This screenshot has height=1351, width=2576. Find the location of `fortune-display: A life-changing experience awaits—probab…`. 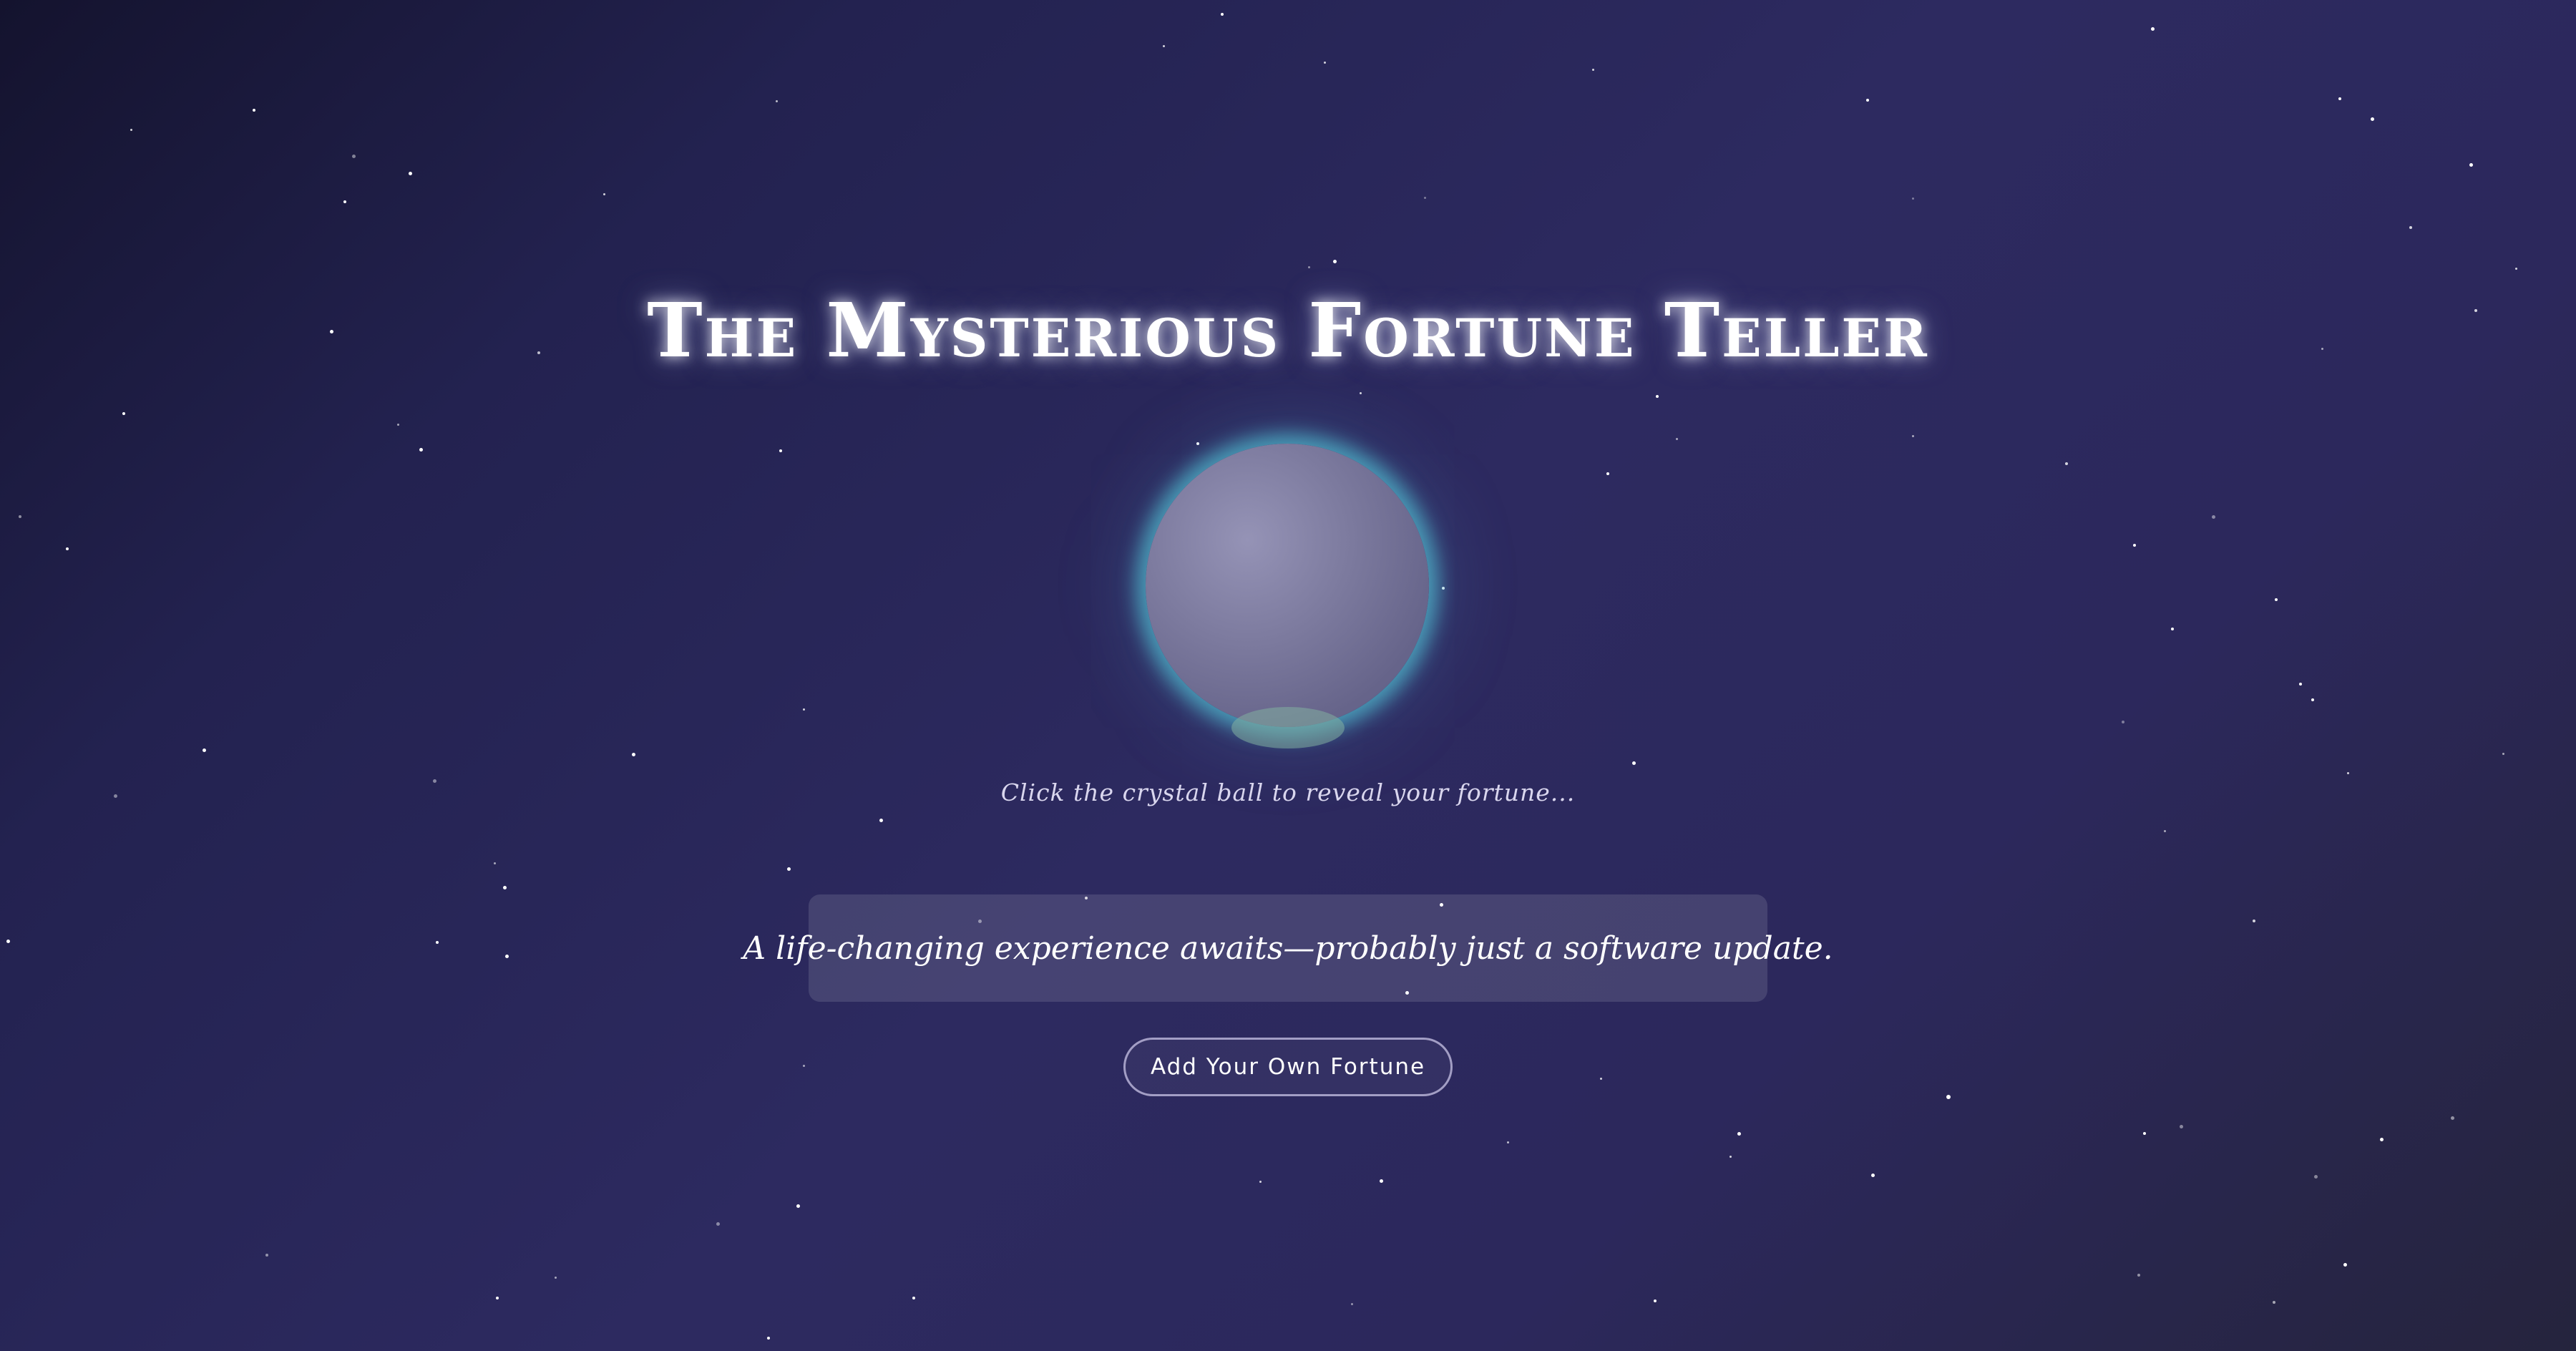

fortune-display: A life-changing experience awaits—probab… is located at coordinates (1288, 948).